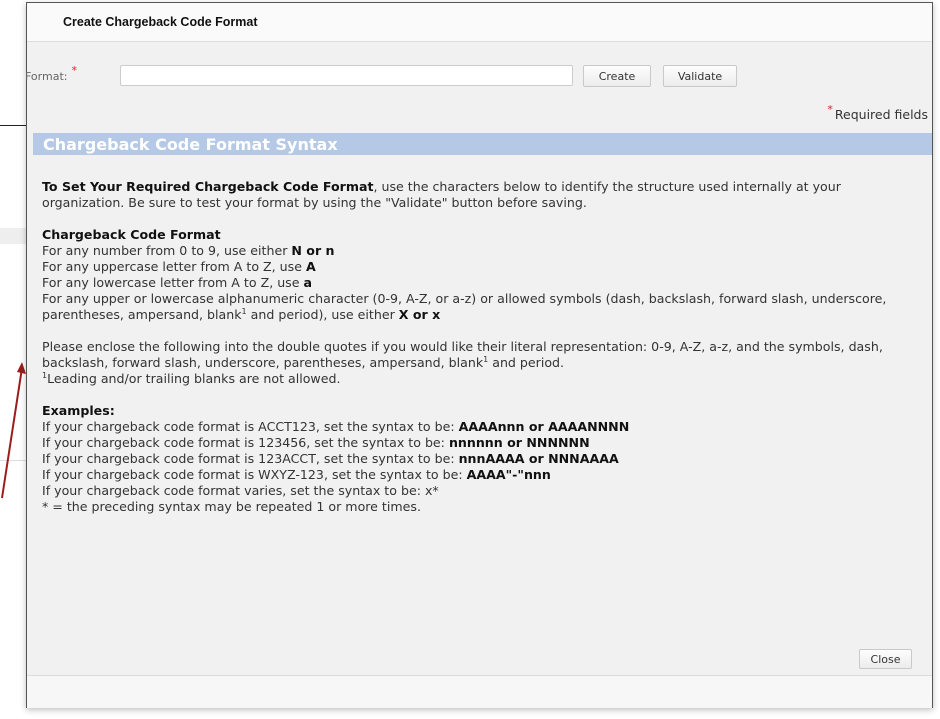  What do you see at coordinates (881, 114) in the screenshot?
I see `required-fields-text: Required fields` at bounding box center [881, 114].